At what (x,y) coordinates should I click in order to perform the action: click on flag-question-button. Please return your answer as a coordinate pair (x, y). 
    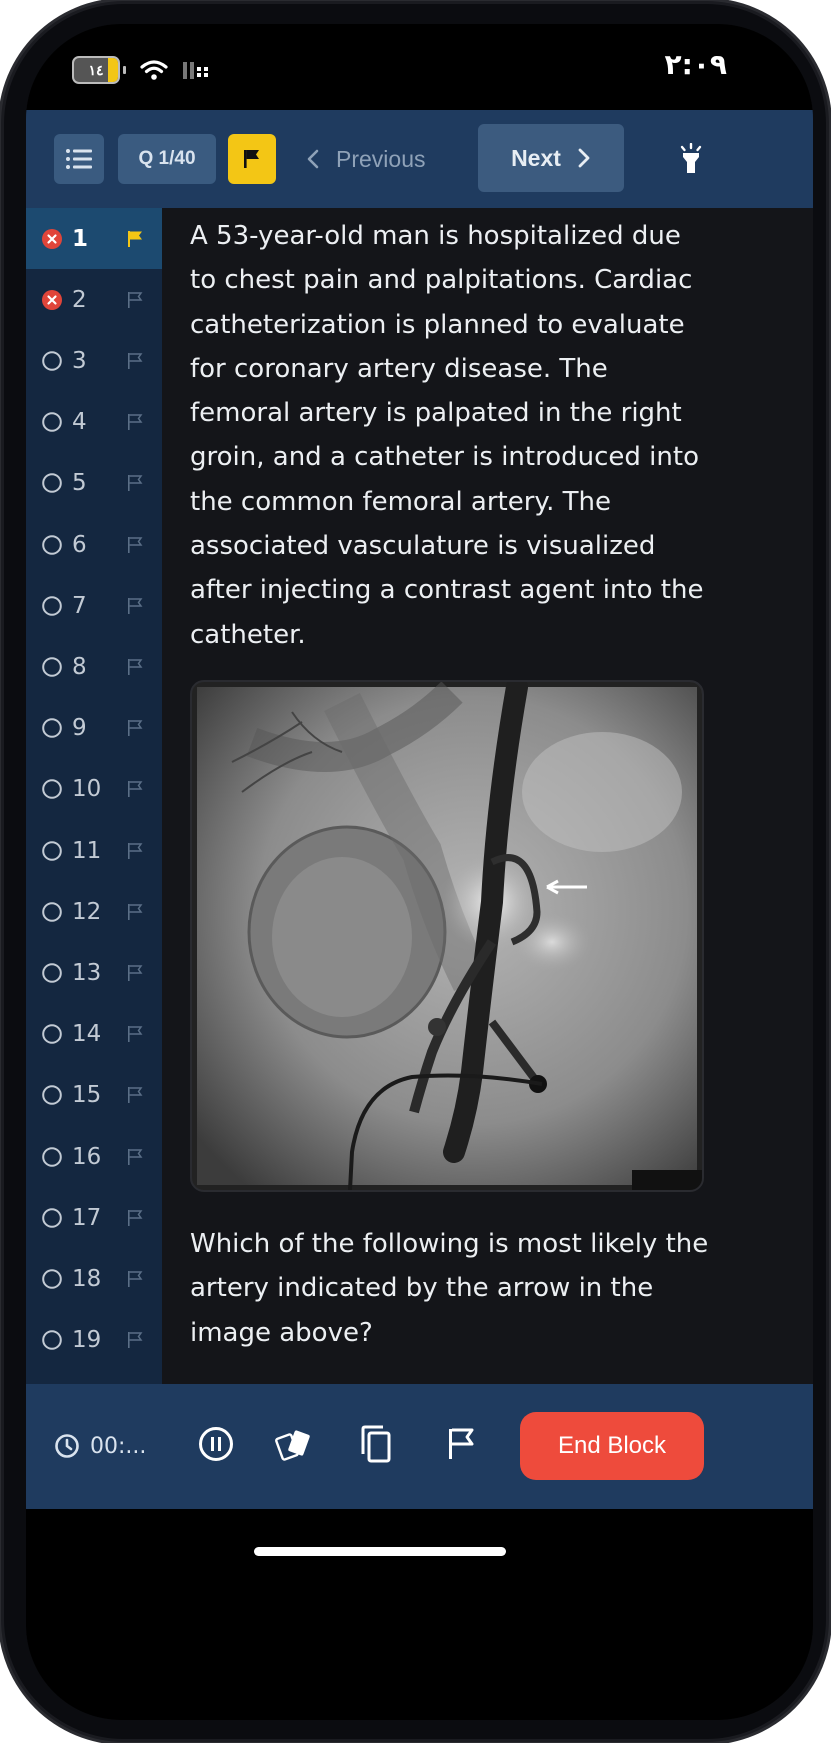
    Looking at the image, I should click on (252, 159).